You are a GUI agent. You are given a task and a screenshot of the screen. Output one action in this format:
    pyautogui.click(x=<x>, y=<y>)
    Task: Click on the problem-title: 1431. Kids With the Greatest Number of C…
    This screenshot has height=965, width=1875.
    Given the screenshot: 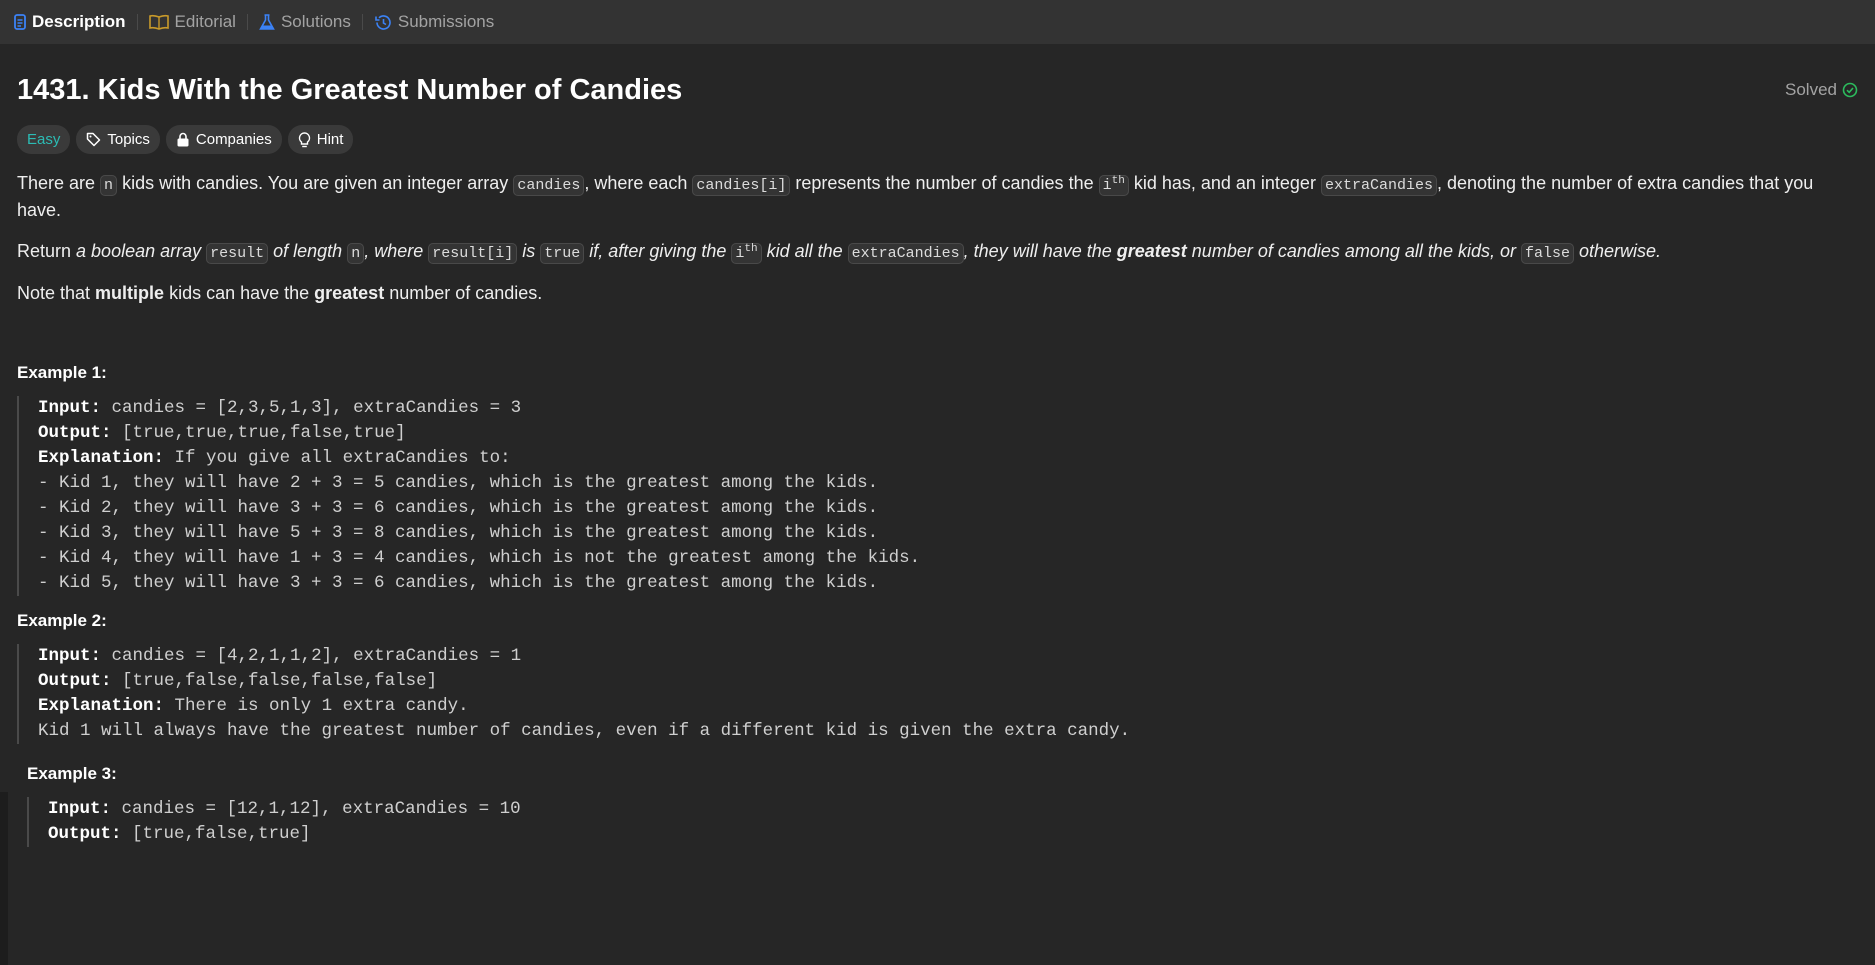 What is the action you would take?
    pyautogui.click(x=350, y=89)
    